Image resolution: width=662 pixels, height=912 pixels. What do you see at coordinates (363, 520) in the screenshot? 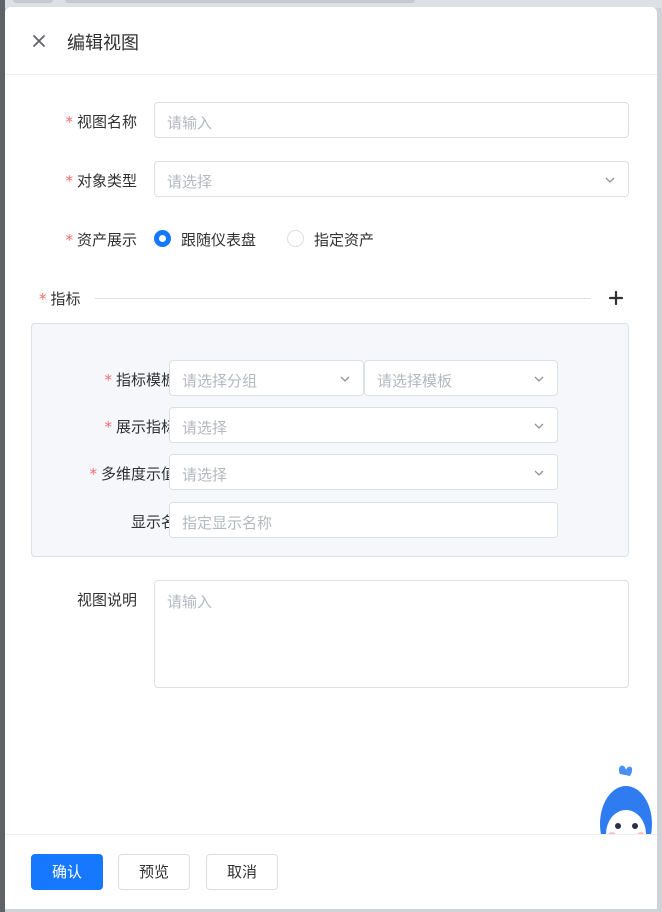
I see `display-name-input: 指定显示名称` at bounding box center [363, 520].